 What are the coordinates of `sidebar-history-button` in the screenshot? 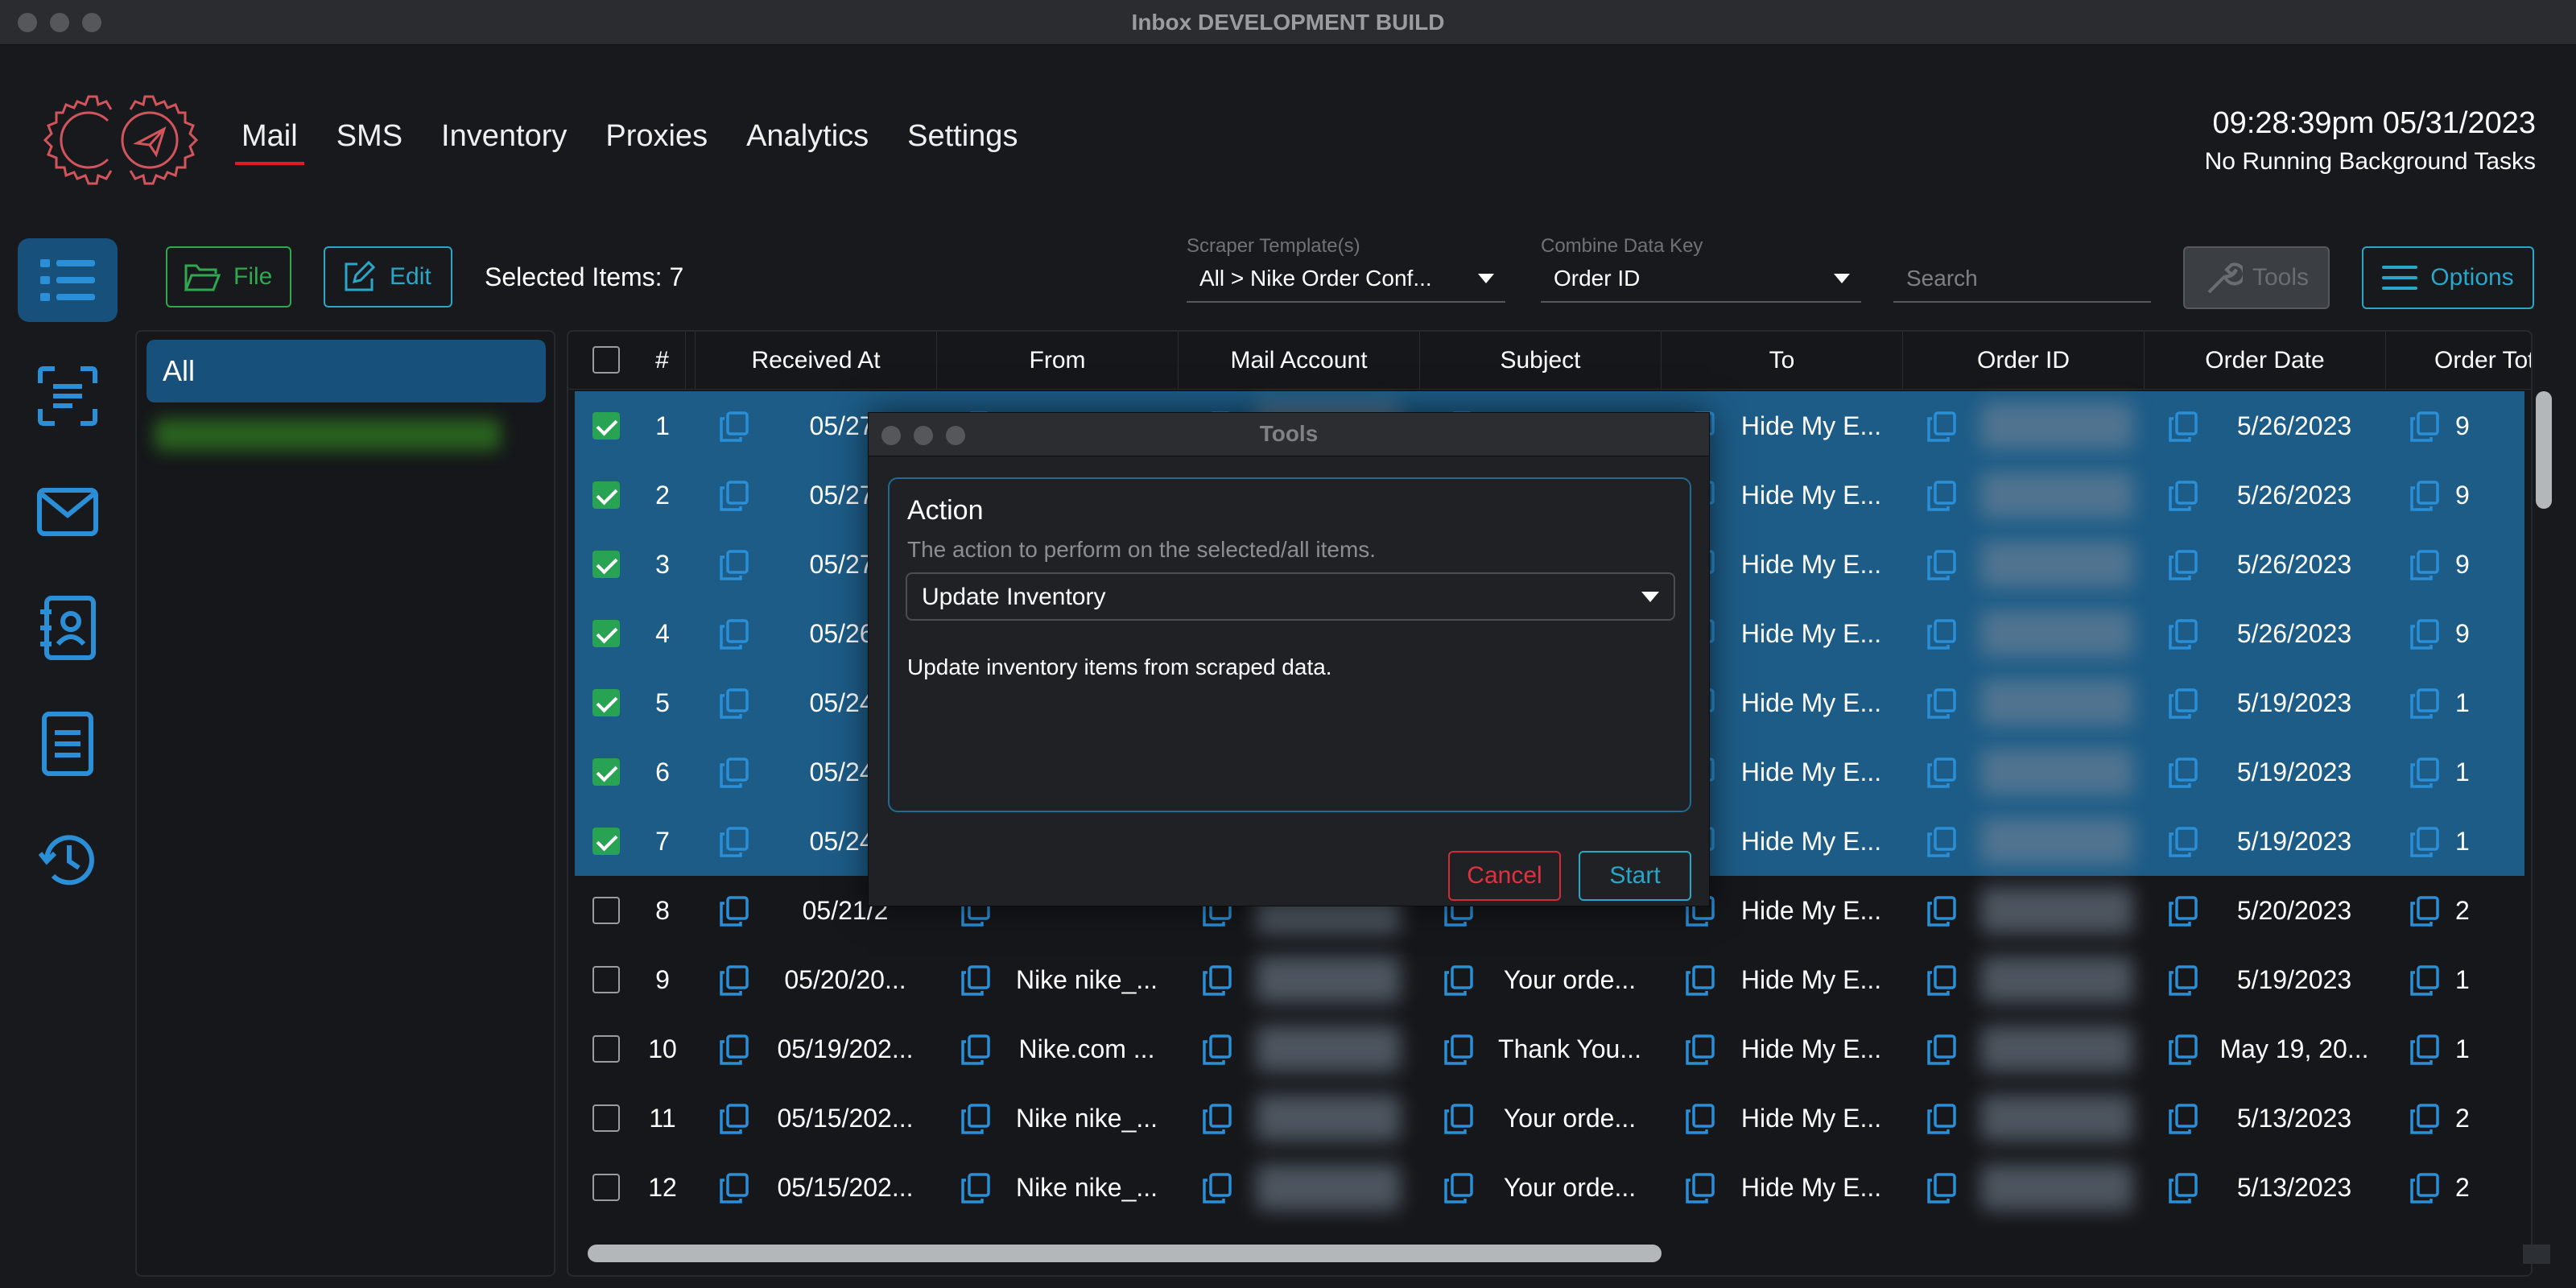 It's located at (68, 860).